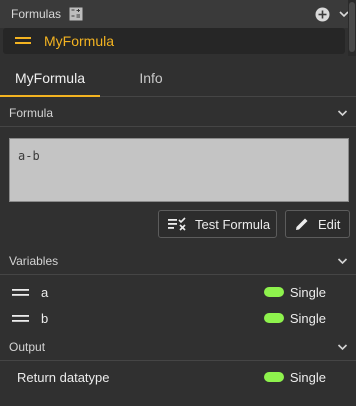 The width and height of the screenshot is (356, 406). I want to click on panel-title: Formulas, so click(36, 14).